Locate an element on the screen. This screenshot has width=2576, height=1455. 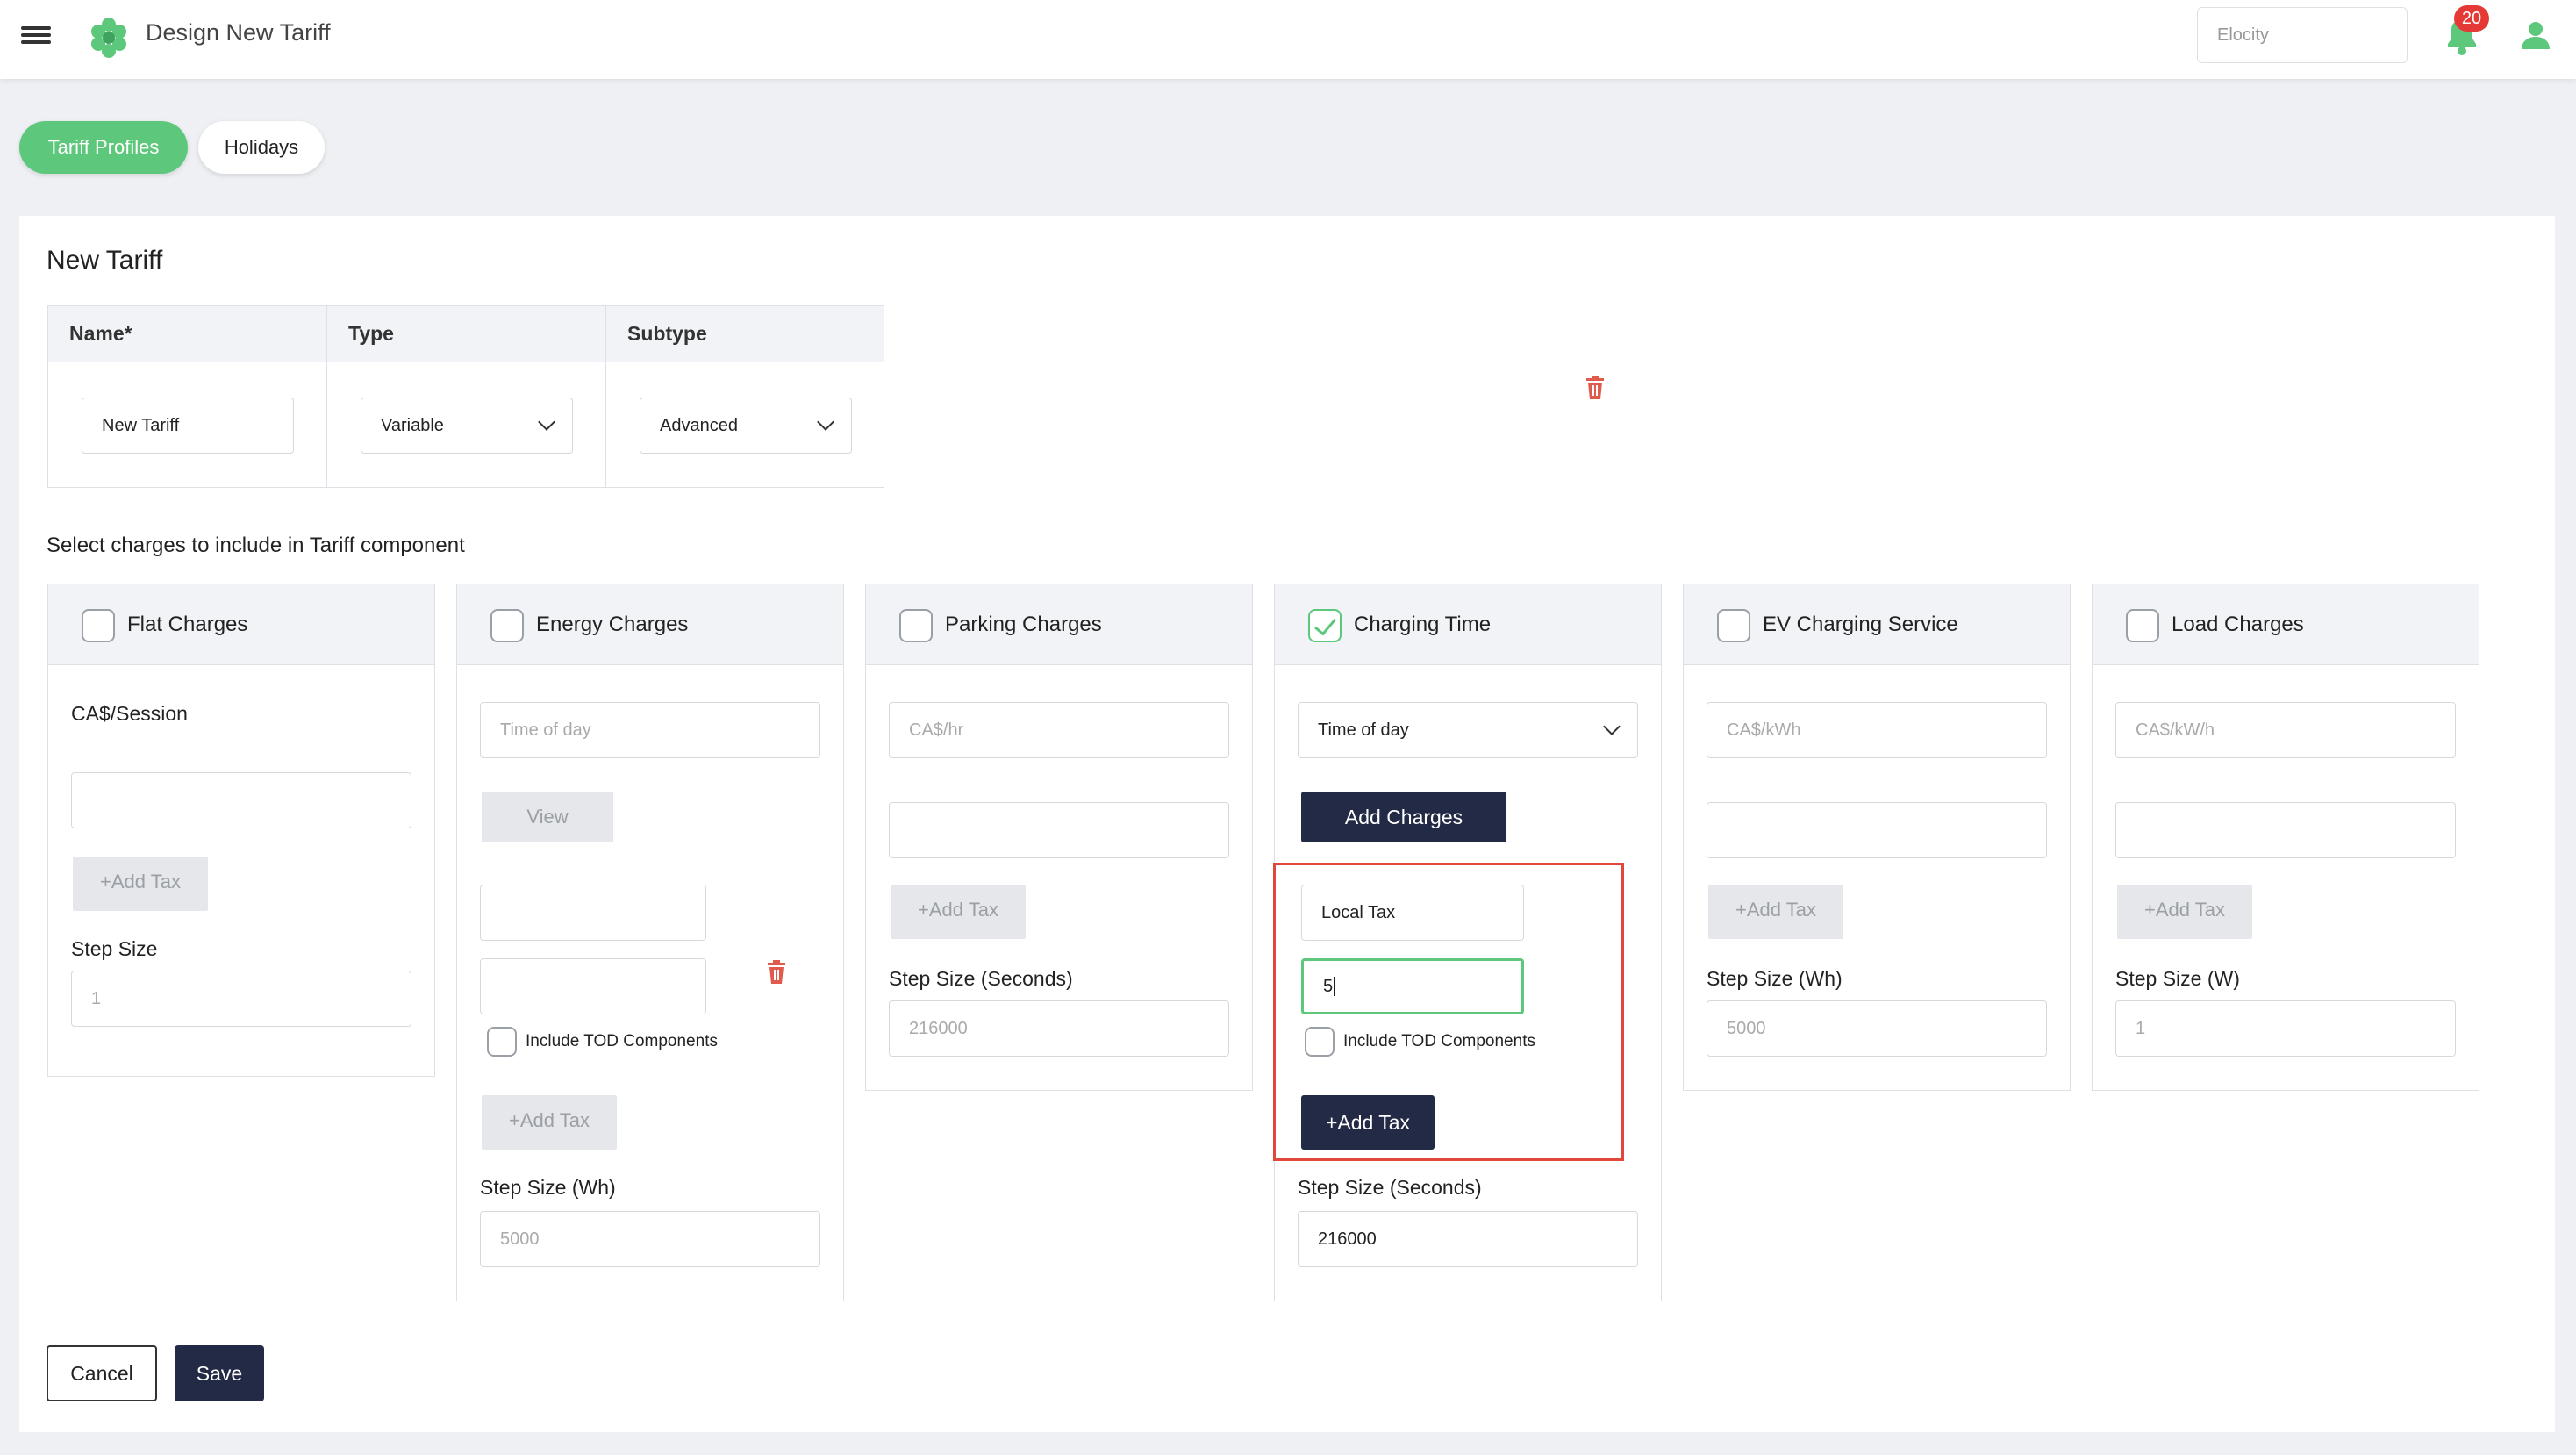
tod-label: Include TOD Components is located at coordinates (622, 1041).